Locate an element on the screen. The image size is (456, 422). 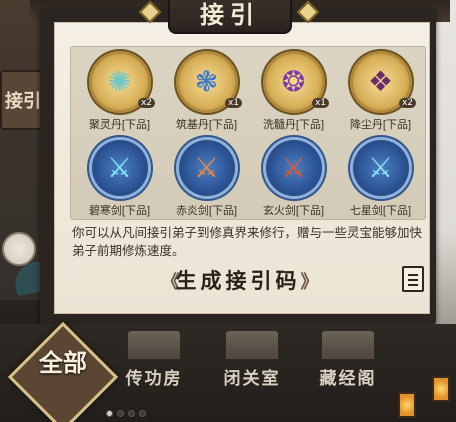
item-slot: ⚔ 碧寒剑[下品] is located at coordinates (119, 180).